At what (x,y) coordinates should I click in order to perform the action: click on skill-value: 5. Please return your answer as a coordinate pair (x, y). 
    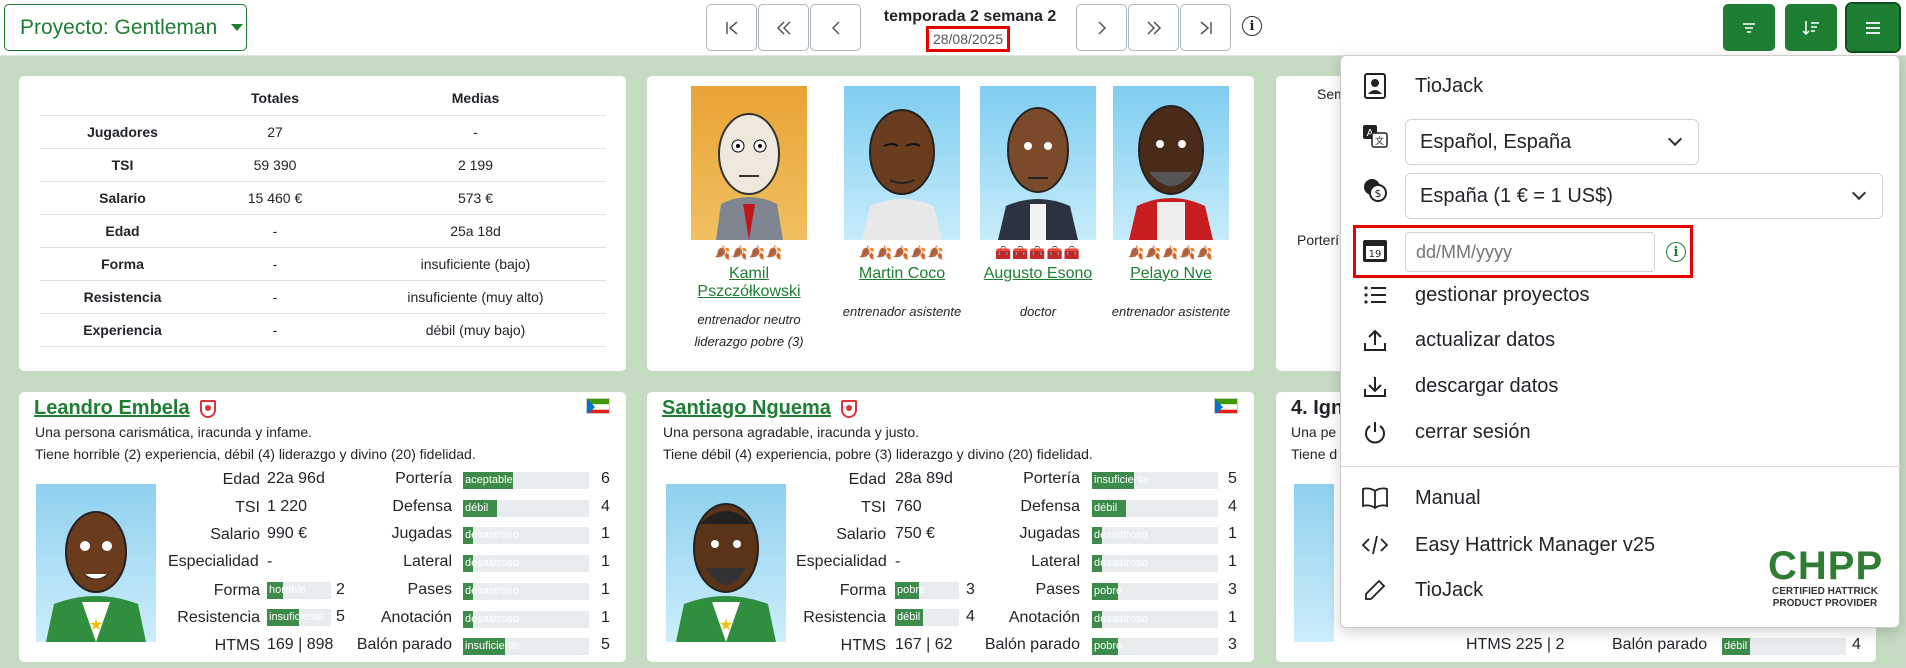
    Looking at the image, I should click on (1232, 478).